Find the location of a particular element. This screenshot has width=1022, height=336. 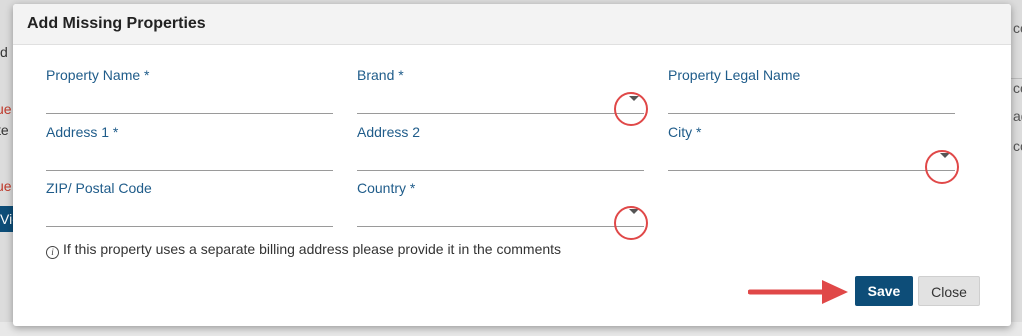

country-input-line is located at coordinates (500, 226).